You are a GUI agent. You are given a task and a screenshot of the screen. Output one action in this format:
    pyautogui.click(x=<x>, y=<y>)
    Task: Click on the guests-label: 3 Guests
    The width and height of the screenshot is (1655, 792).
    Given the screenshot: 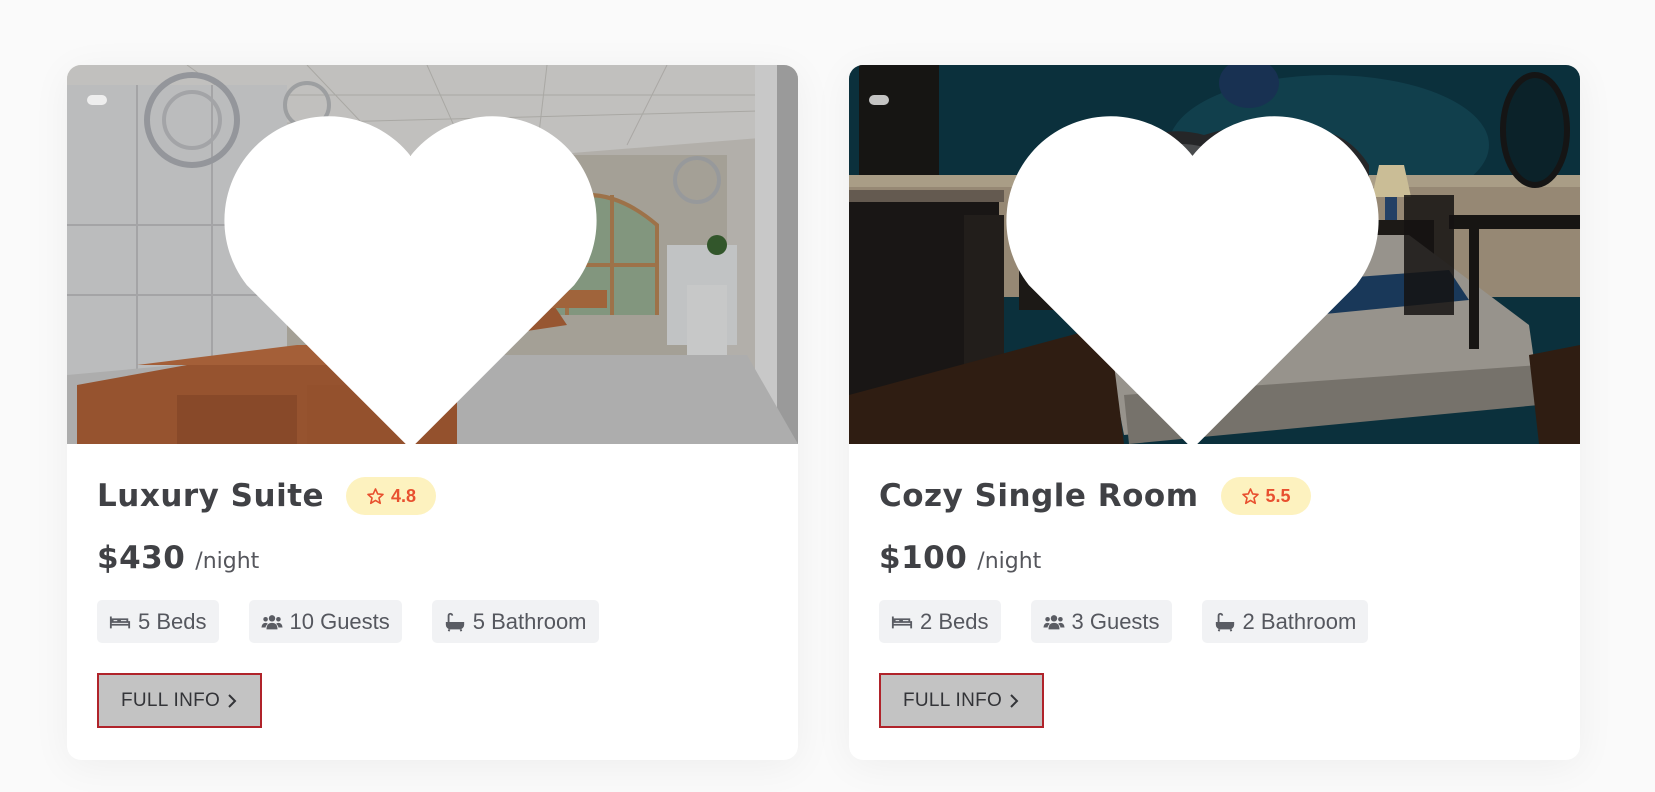 What is the action you would take?
    pyautogui.click(x=1115, y=621)
    